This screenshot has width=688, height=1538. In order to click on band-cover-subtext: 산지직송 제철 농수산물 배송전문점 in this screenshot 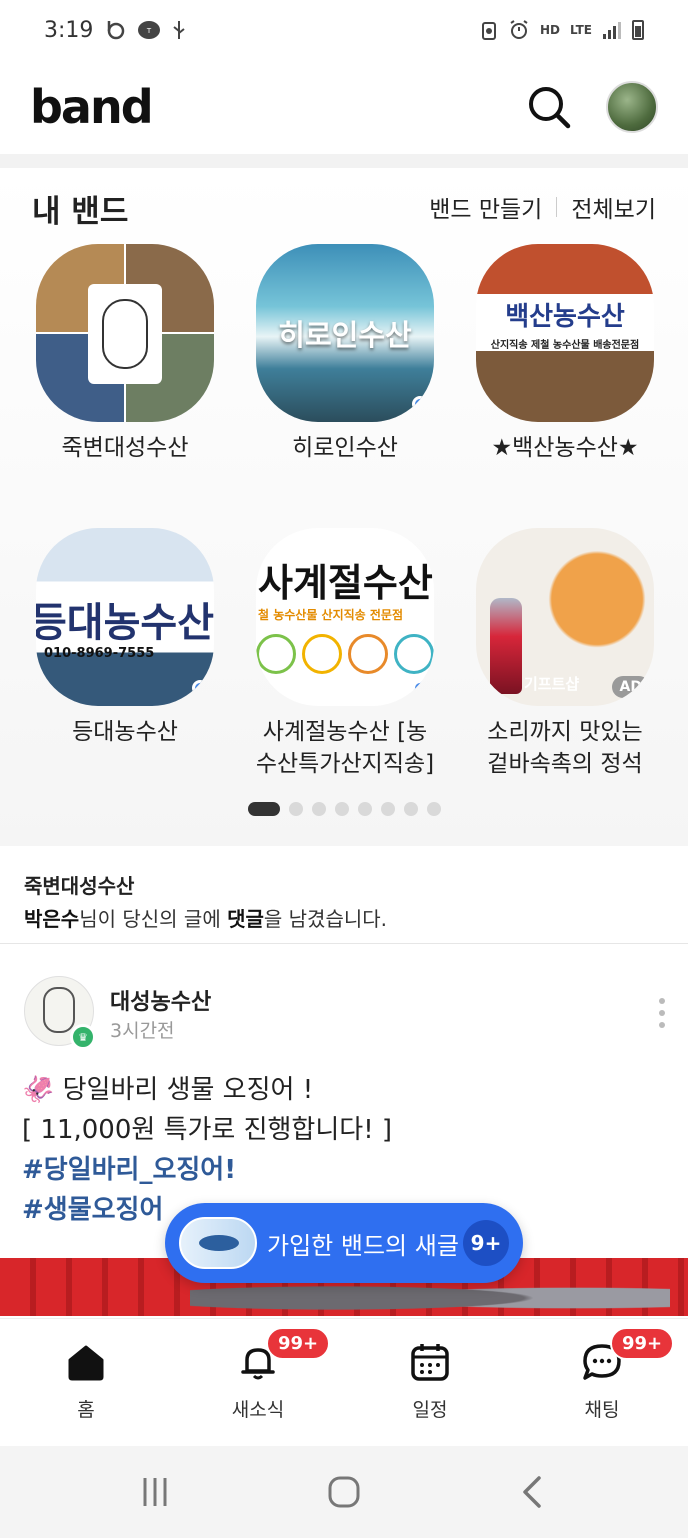, I will do `click(565, 345)`.